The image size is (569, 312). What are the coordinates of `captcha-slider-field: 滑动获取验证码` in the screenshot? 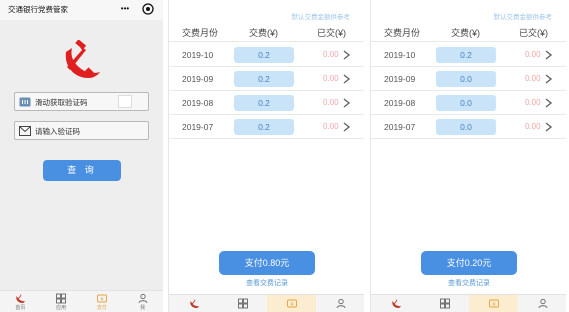 It's located at (81, 101).